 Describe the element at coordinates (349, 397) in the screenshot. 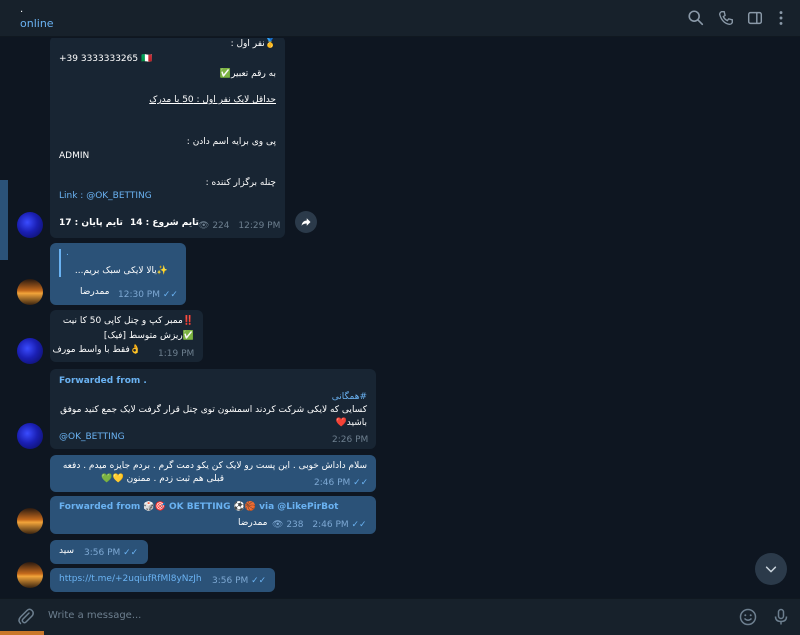

I see `hashtag: #همگانی` at that location.